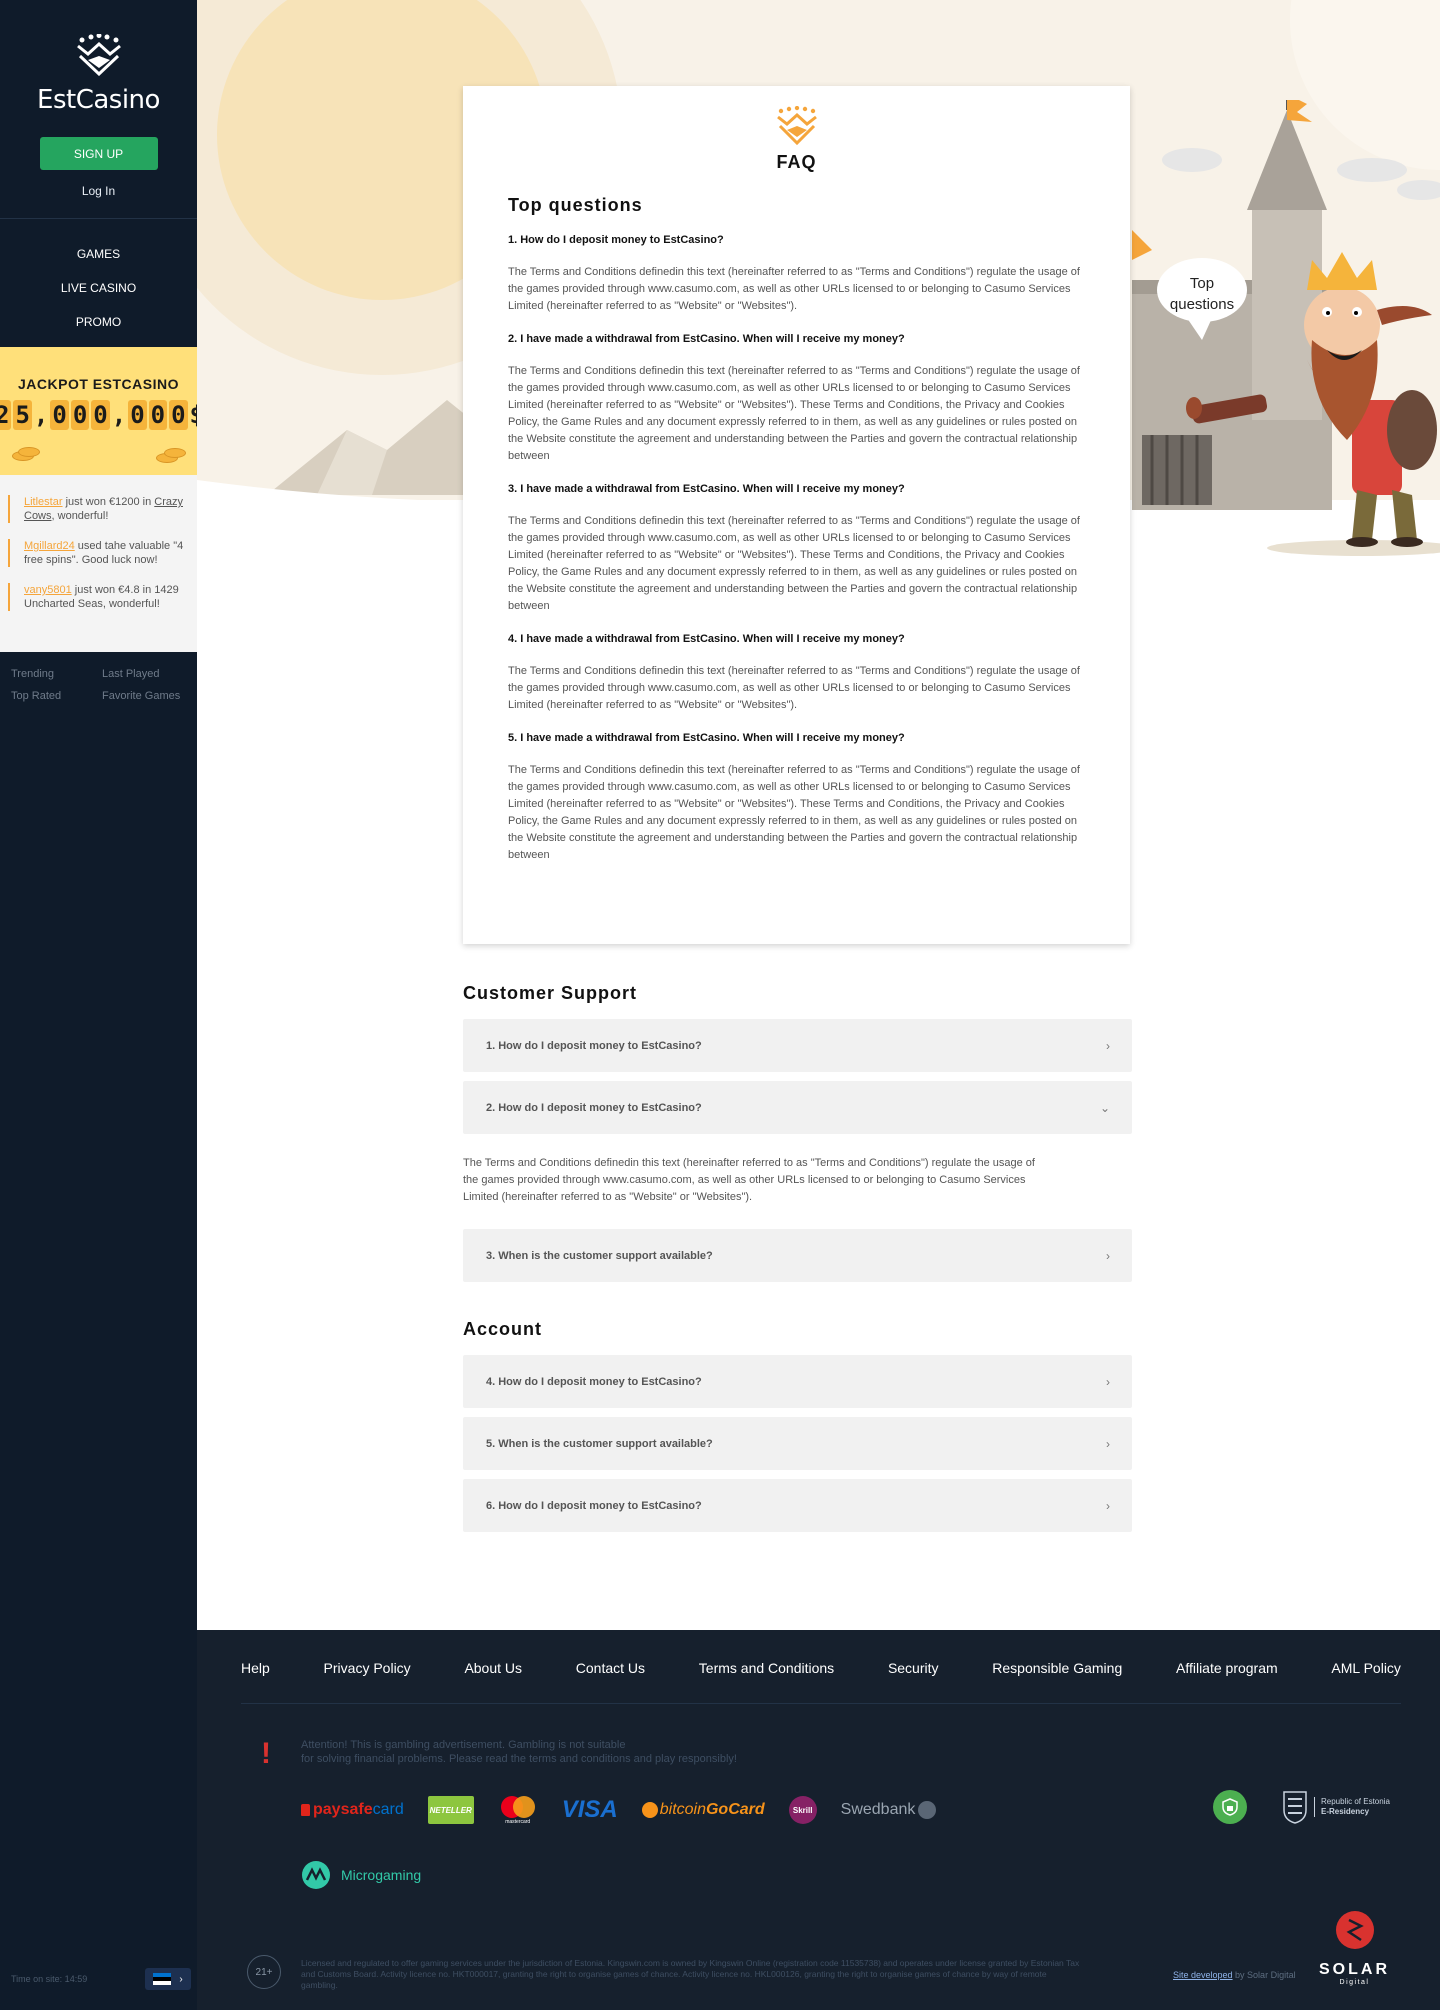  Describe the element at coordinates (766, 1668) in the screenshot. I see `footer-link-terms: Terms and Conditions` at that location.